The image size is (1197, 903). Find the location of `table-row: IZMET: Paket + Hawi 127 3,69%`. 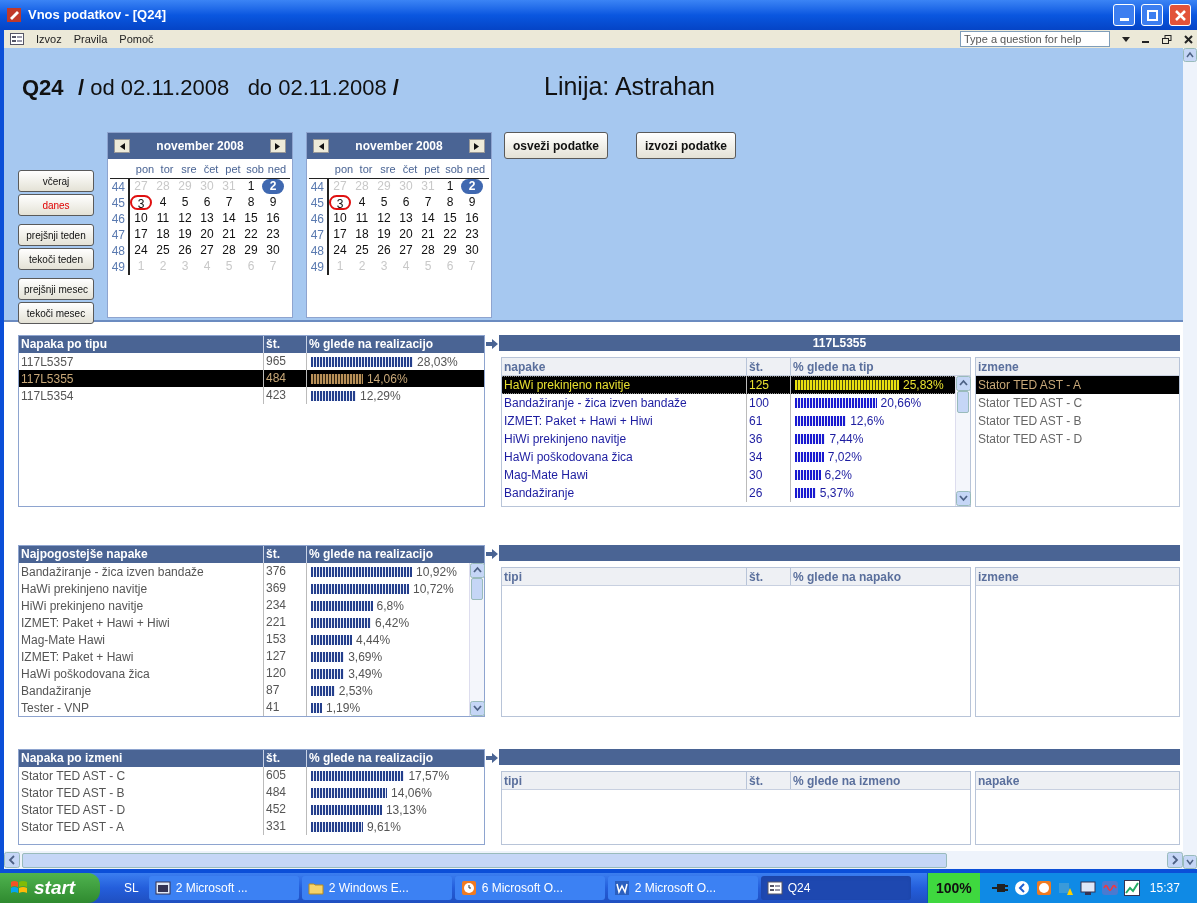

table-row: IZMET: Paket + Hawi 127 3,69% is located at coordinates (244, 656).